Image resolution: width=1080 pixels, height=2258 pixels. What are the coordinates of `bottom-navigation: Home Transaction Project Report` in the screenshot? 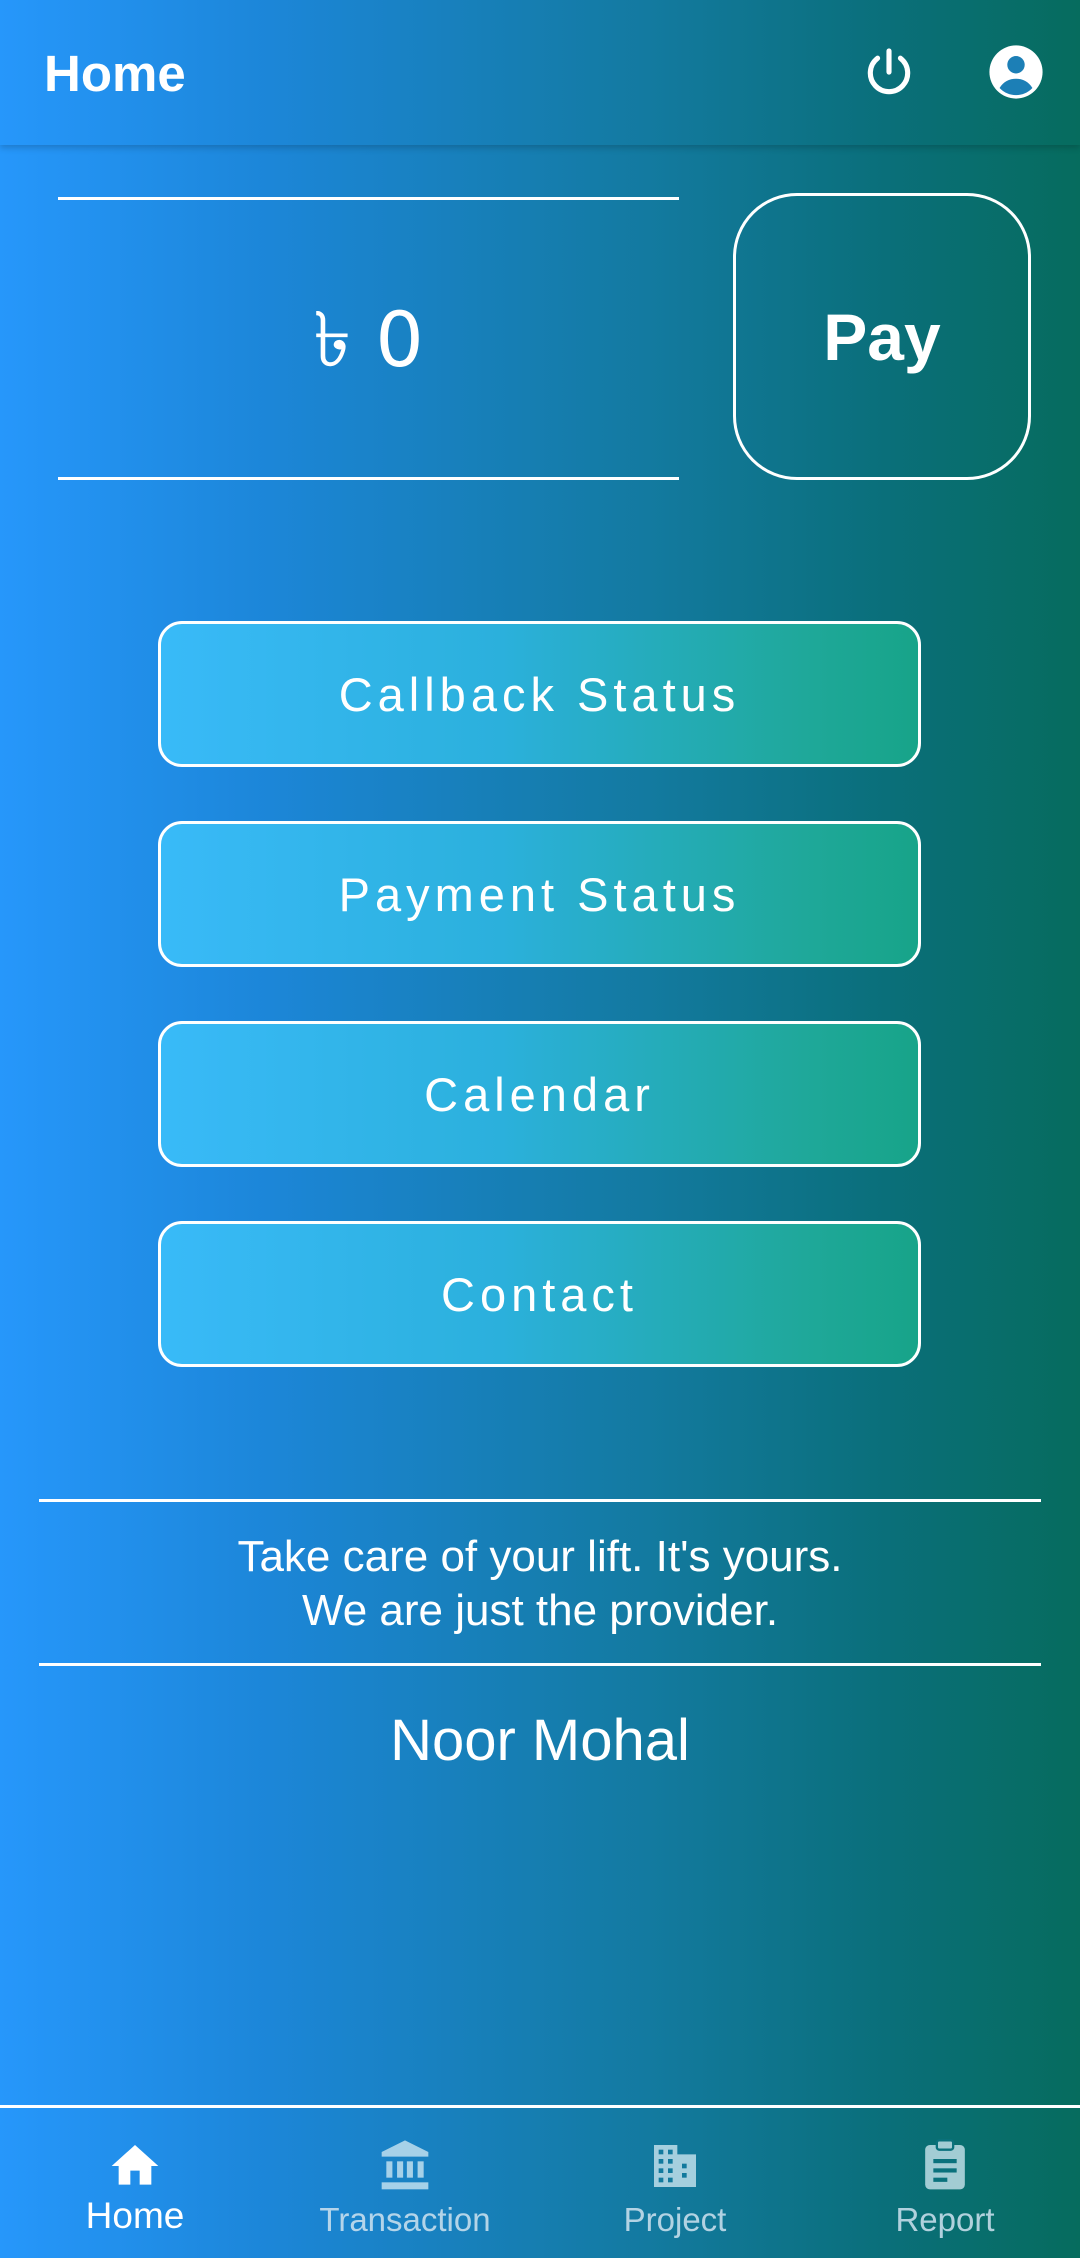 It's located at (540, 2181).